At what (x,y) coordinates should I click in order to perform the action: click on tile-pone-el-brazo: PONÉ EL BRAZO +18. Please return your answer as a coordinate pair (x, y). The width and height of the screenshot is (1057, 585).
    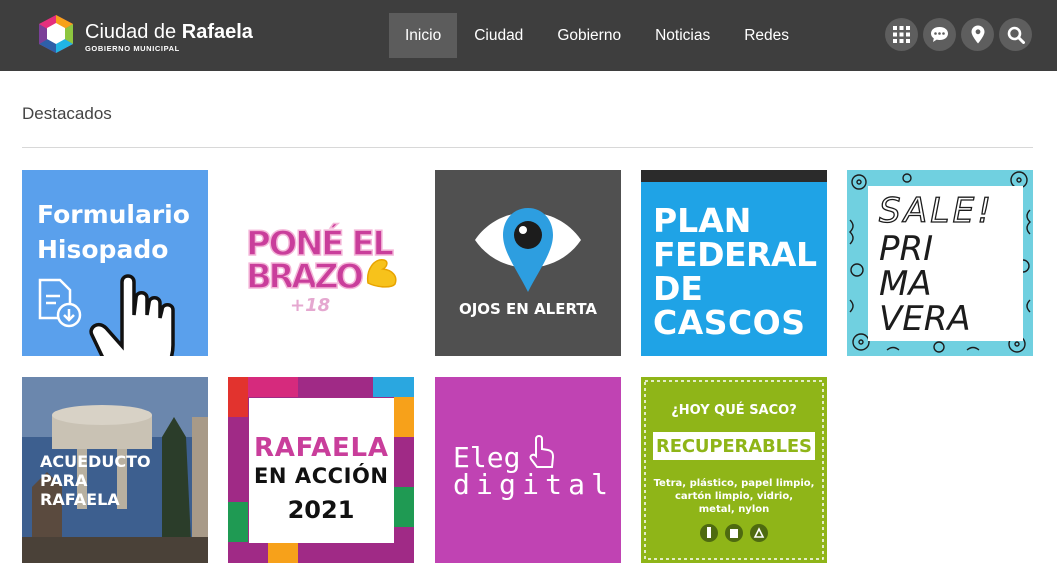
    Looking at the image, I should click on (321, 263).